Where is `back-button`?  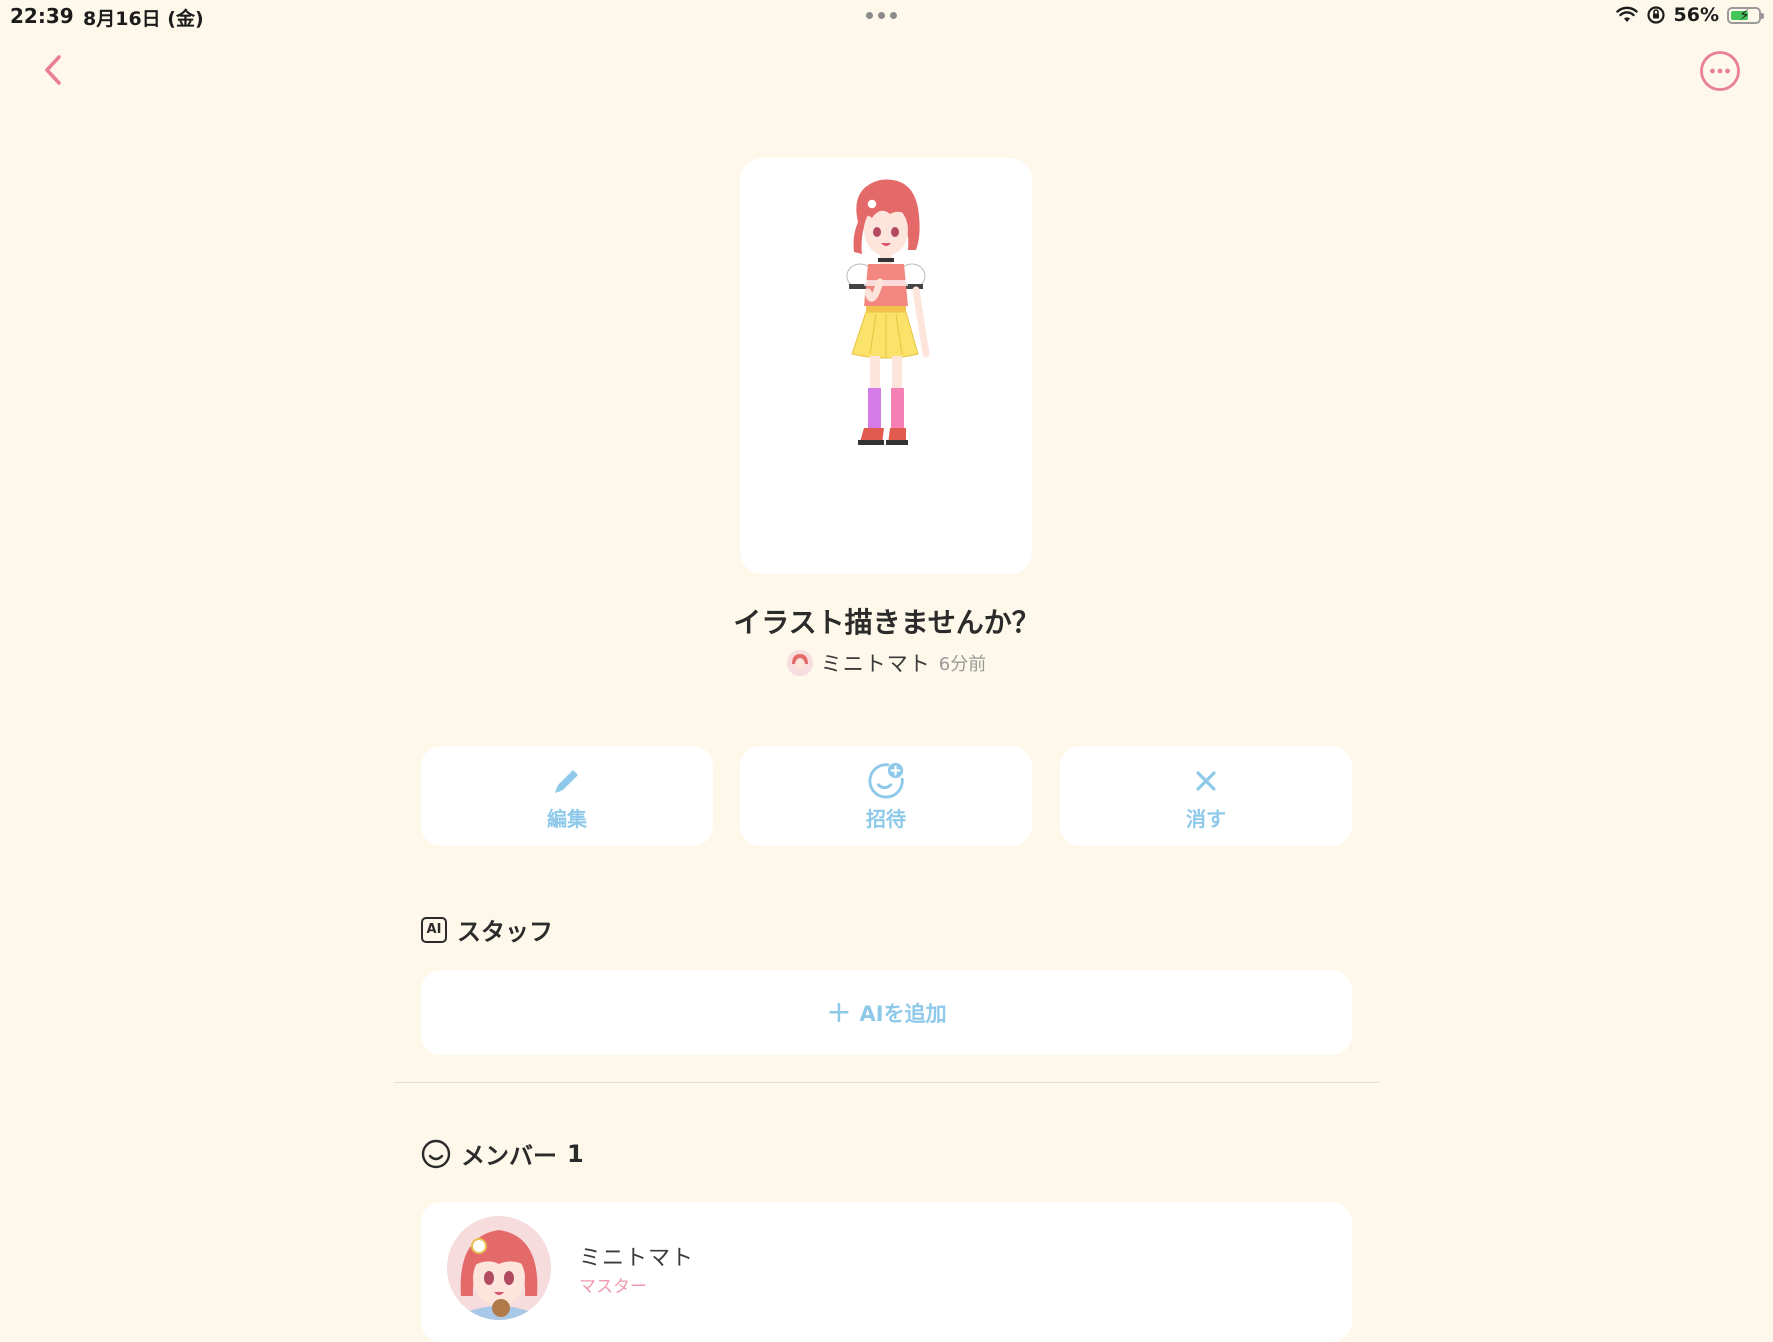
back-button is located at coordinates (53, 70).